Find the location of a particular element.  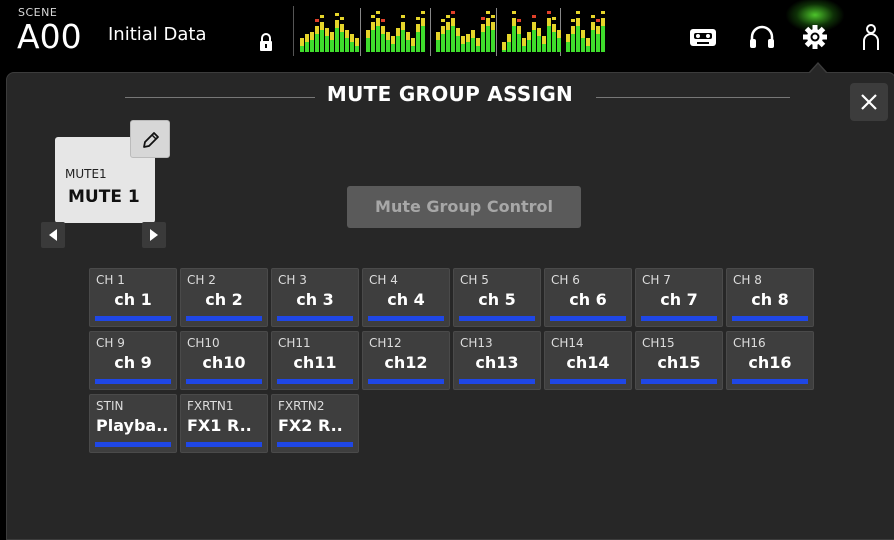

channel-button: CH 8 ch 8 is located at coordinates (770, 297).